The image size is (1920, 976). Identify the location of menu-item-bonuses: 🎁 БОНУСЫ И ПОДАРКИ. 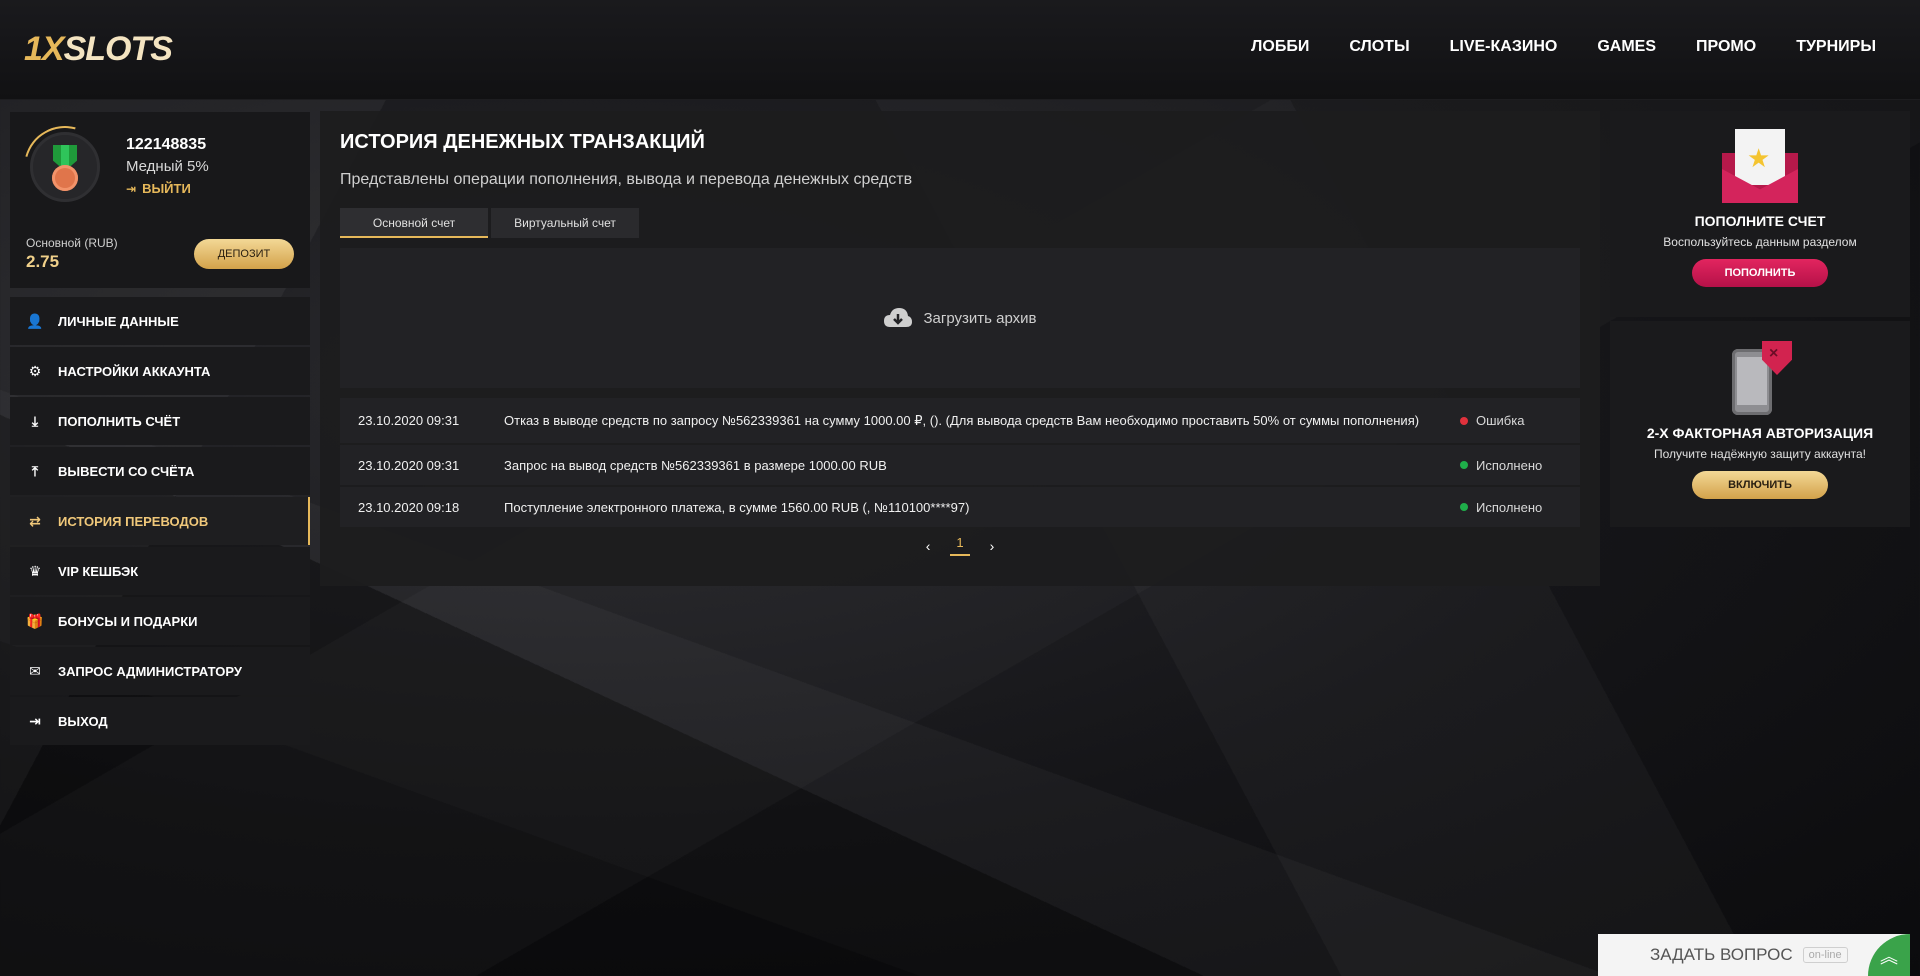
(160, 621).